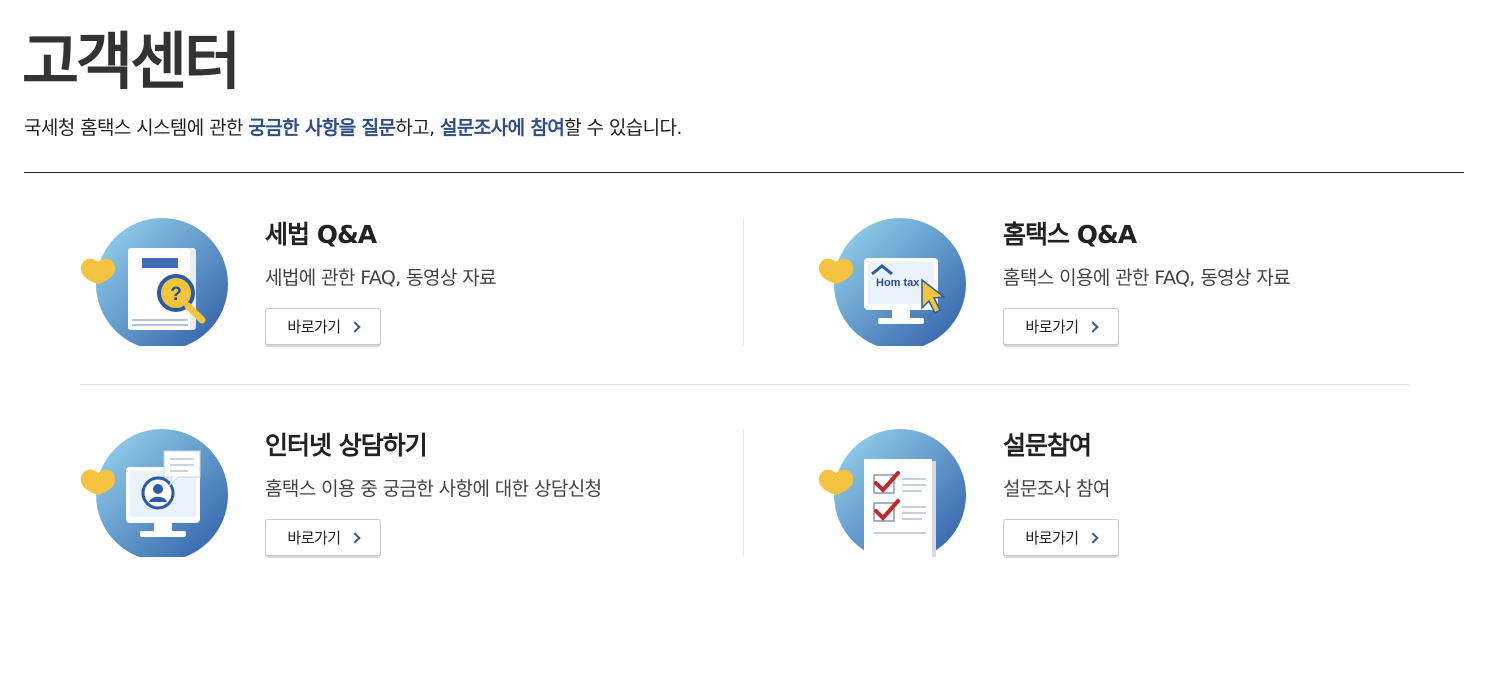 The height and width of the screenshot is (674, 1492). What do you see at coordinates (381, 278) in the screenshot?
I see `card-description: 세법에 관한 FAQ, 동영상 자료` at bounding box center [381, 278].